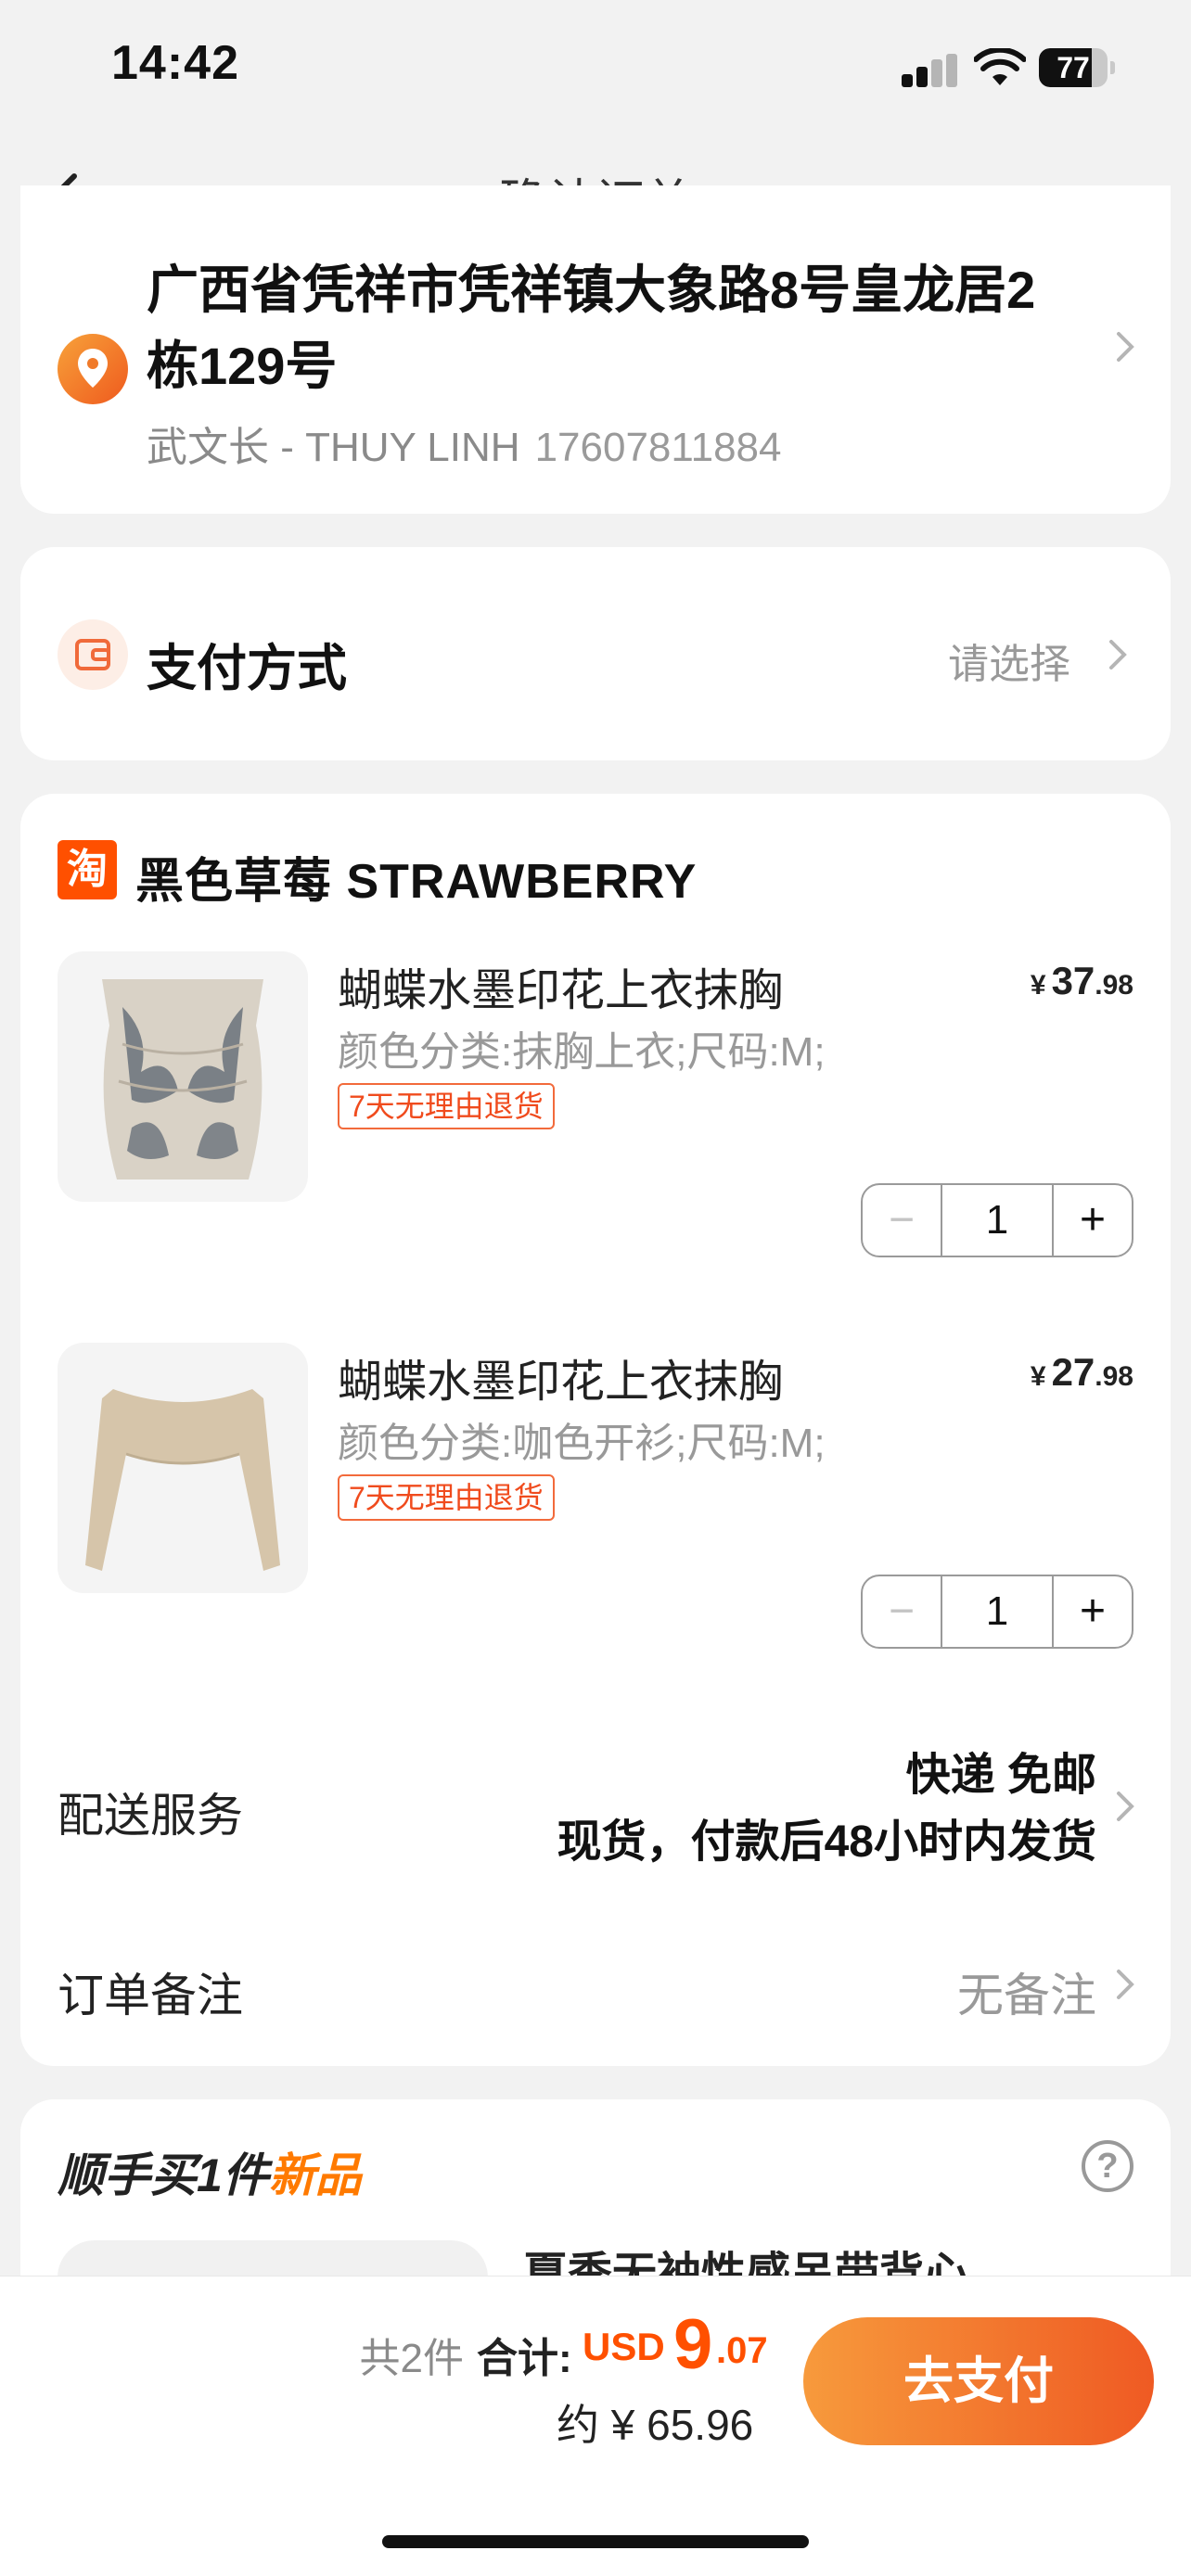  I want to click on address-contact: 武文长 - THUY LINH 17607811884, so click(464, 443).